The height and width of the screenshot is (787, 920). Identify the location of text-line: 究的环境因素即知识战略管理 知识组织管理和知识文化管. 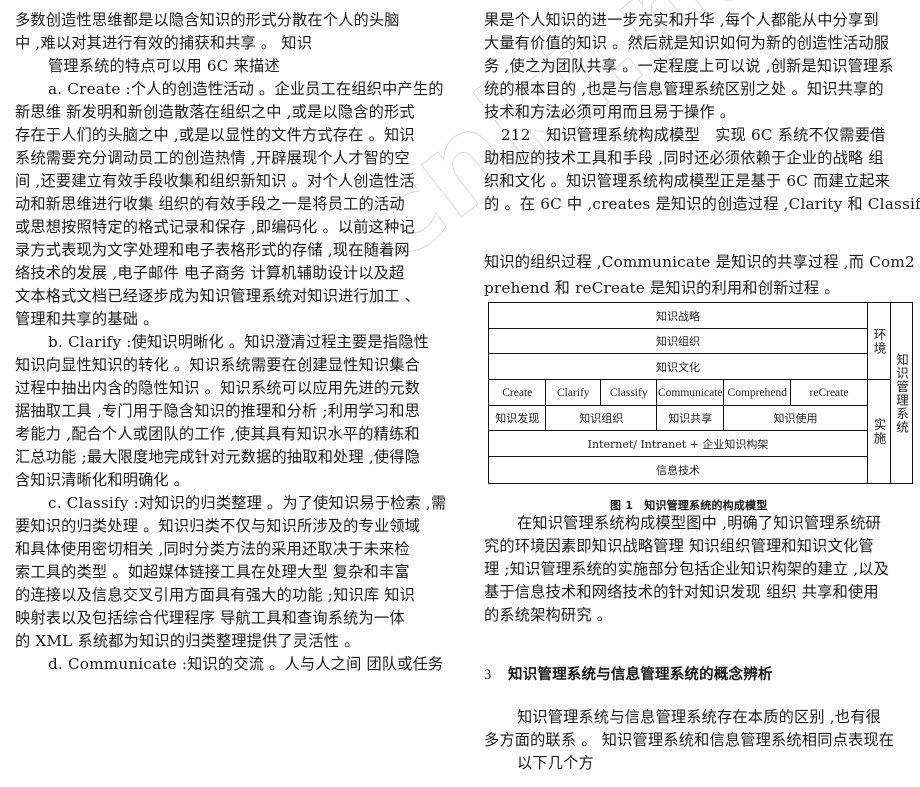
(679, 546).